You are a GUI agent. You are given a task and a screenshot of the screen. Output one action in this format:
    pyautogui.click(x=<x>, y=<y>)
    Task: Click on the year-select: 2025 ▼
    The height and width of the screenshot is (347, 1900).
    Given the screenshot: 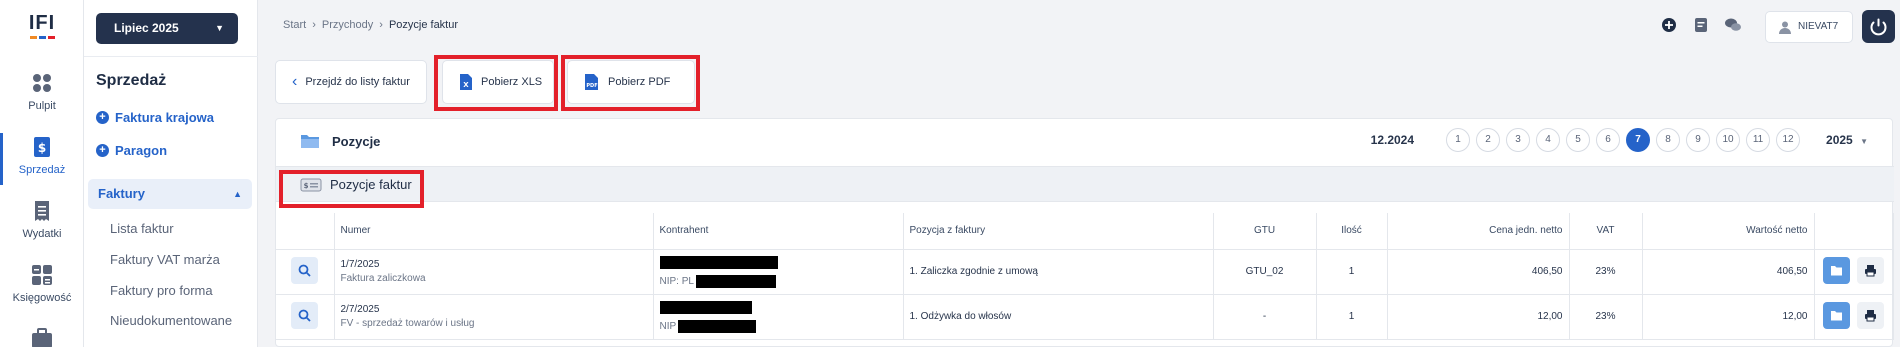 What is the action you would take?
    pyautogui.click(x=1847, y=140)
    